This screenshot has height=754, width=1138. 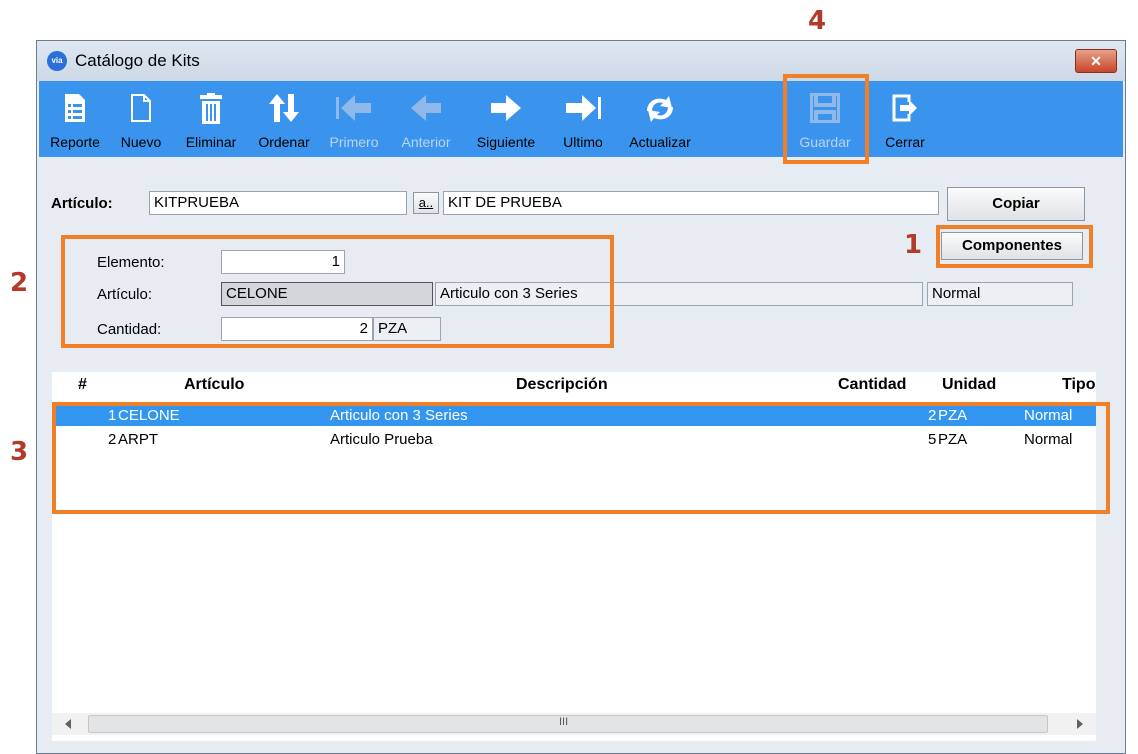 I want to click on app-logo-icon: via, so click(x=57, y=61).